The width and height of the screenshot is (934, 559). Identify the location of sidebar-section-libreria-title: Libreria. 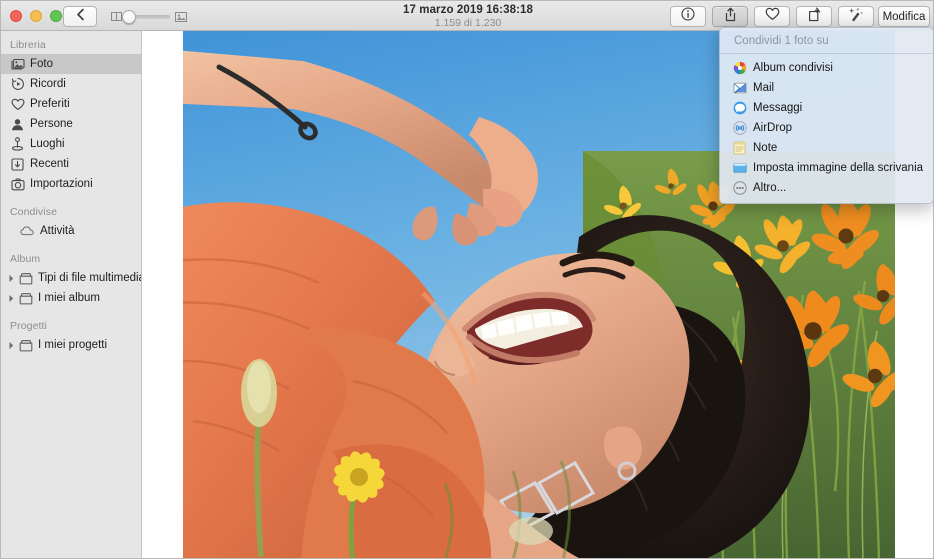
(28, 45).